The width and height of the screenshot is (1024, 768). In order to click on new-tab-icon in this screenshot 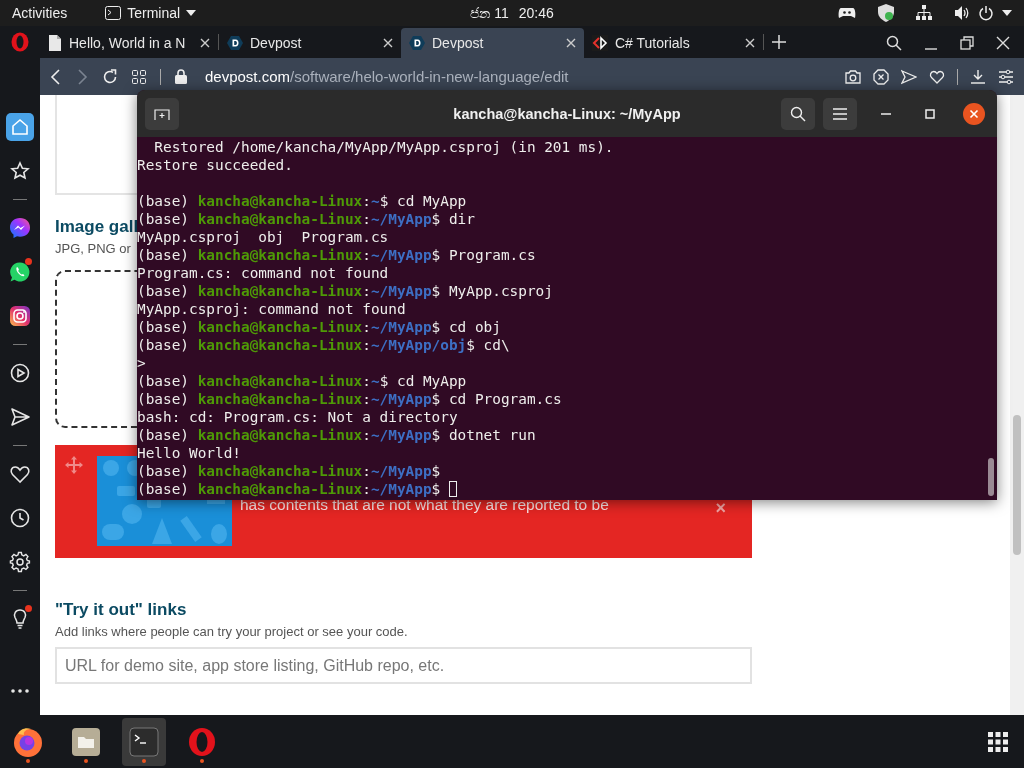, I will do `click(162, 113)`.